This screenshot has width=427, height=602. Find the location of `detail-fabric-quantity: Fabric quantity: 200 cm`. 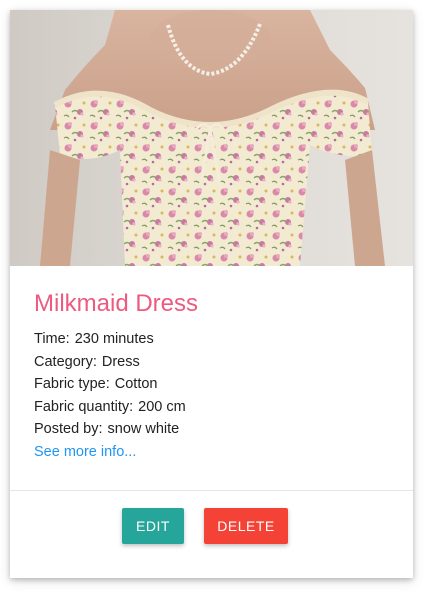

detail-fabric-quantity: Fabric quantity: 200 cm is located at coordinates (214, 407).